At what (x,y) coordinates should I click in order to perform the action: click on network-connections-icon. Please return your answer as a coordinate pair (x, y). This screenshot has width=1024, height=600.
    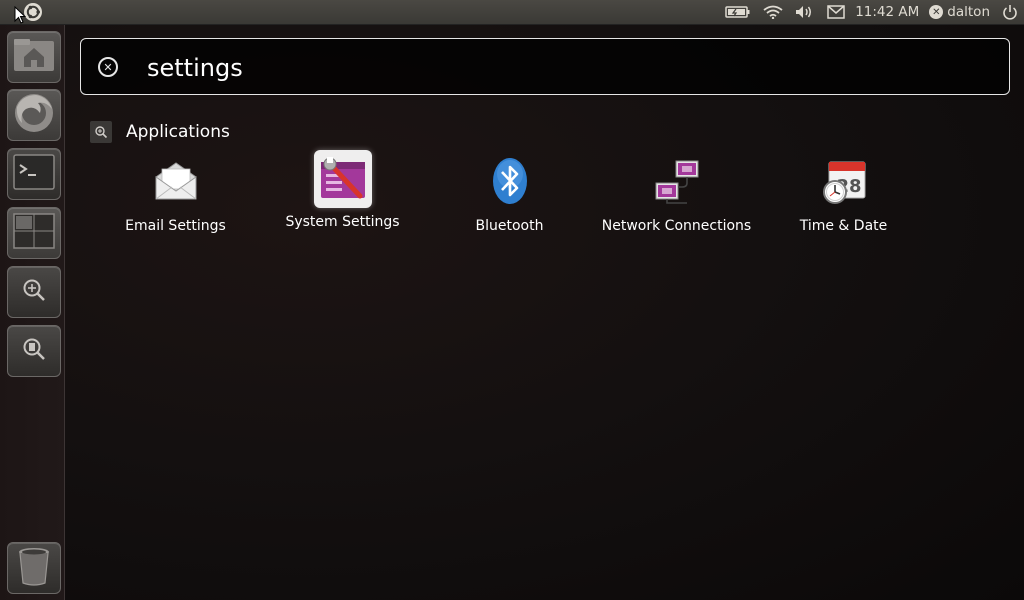
    Looking at the image, I should click on (677, 181).